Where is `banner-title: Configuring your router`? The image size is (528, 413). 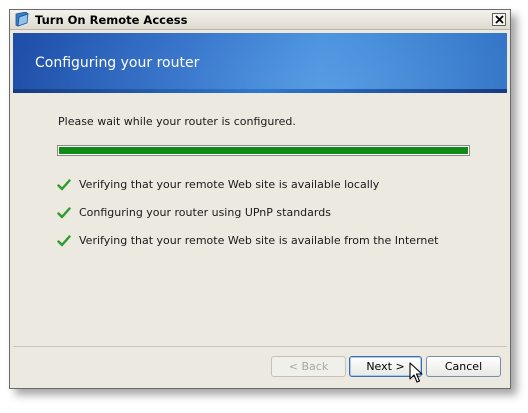 banner-title: Configuring your router is located at coordinates (117, 63).